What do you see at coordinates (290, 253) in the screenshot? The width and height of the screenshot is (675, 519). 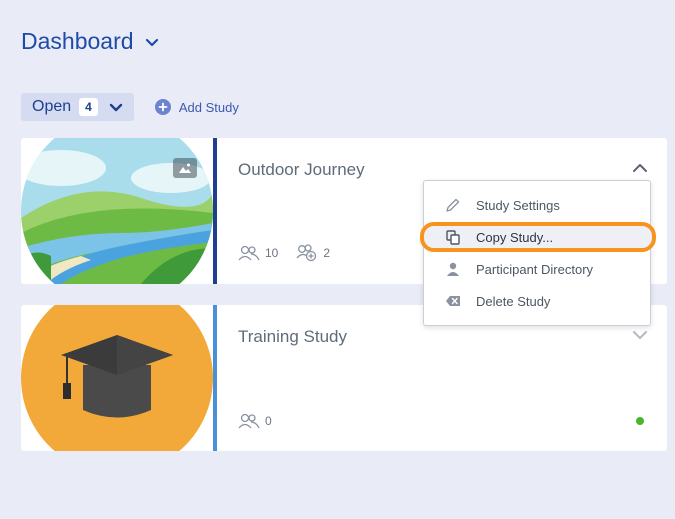 I see `study-stats: 10 2` at bounding box center [290, 253].